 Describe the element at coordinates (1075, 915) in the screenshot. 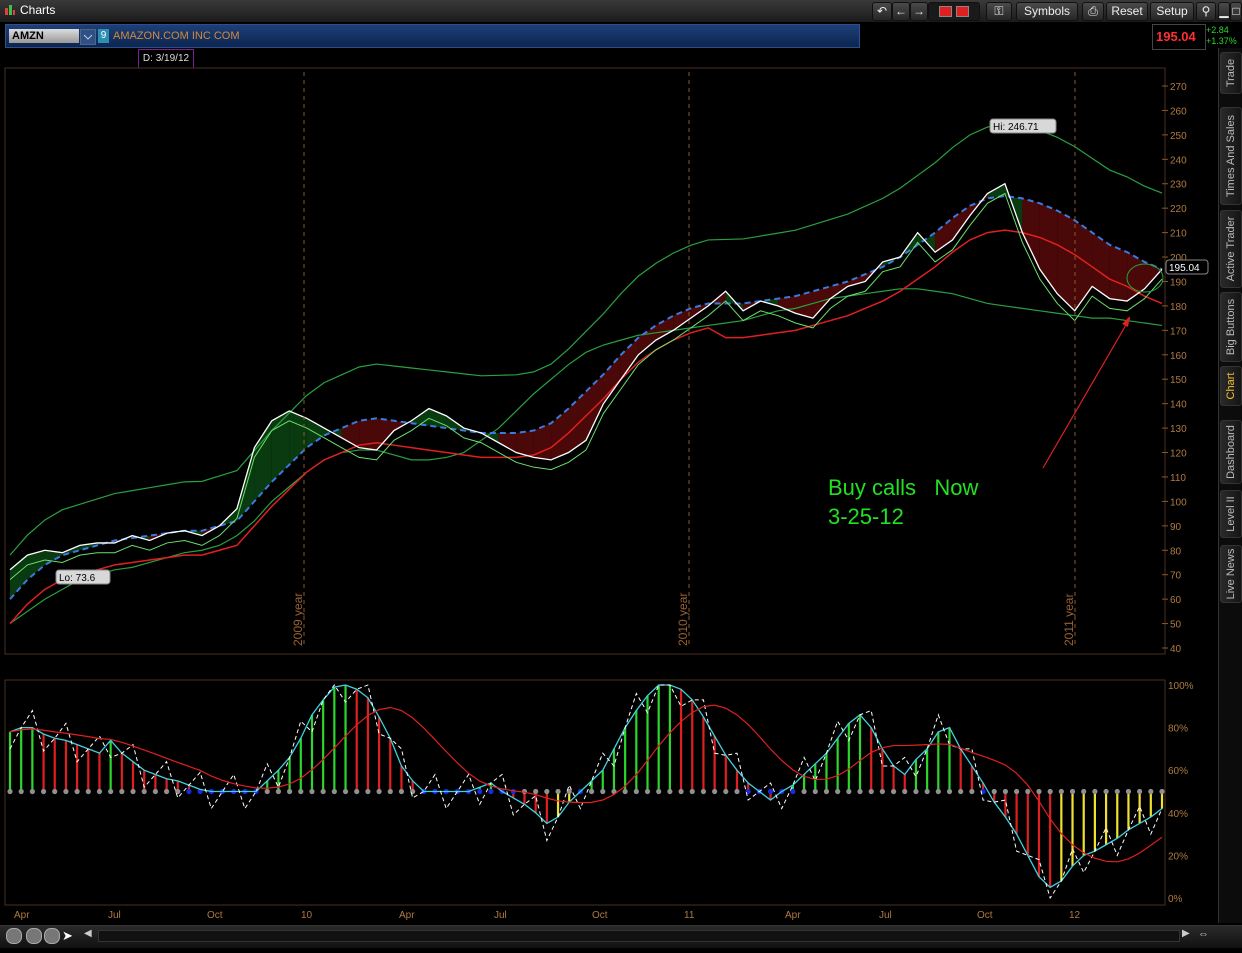

I see `date-axis-label: 12` at that location.